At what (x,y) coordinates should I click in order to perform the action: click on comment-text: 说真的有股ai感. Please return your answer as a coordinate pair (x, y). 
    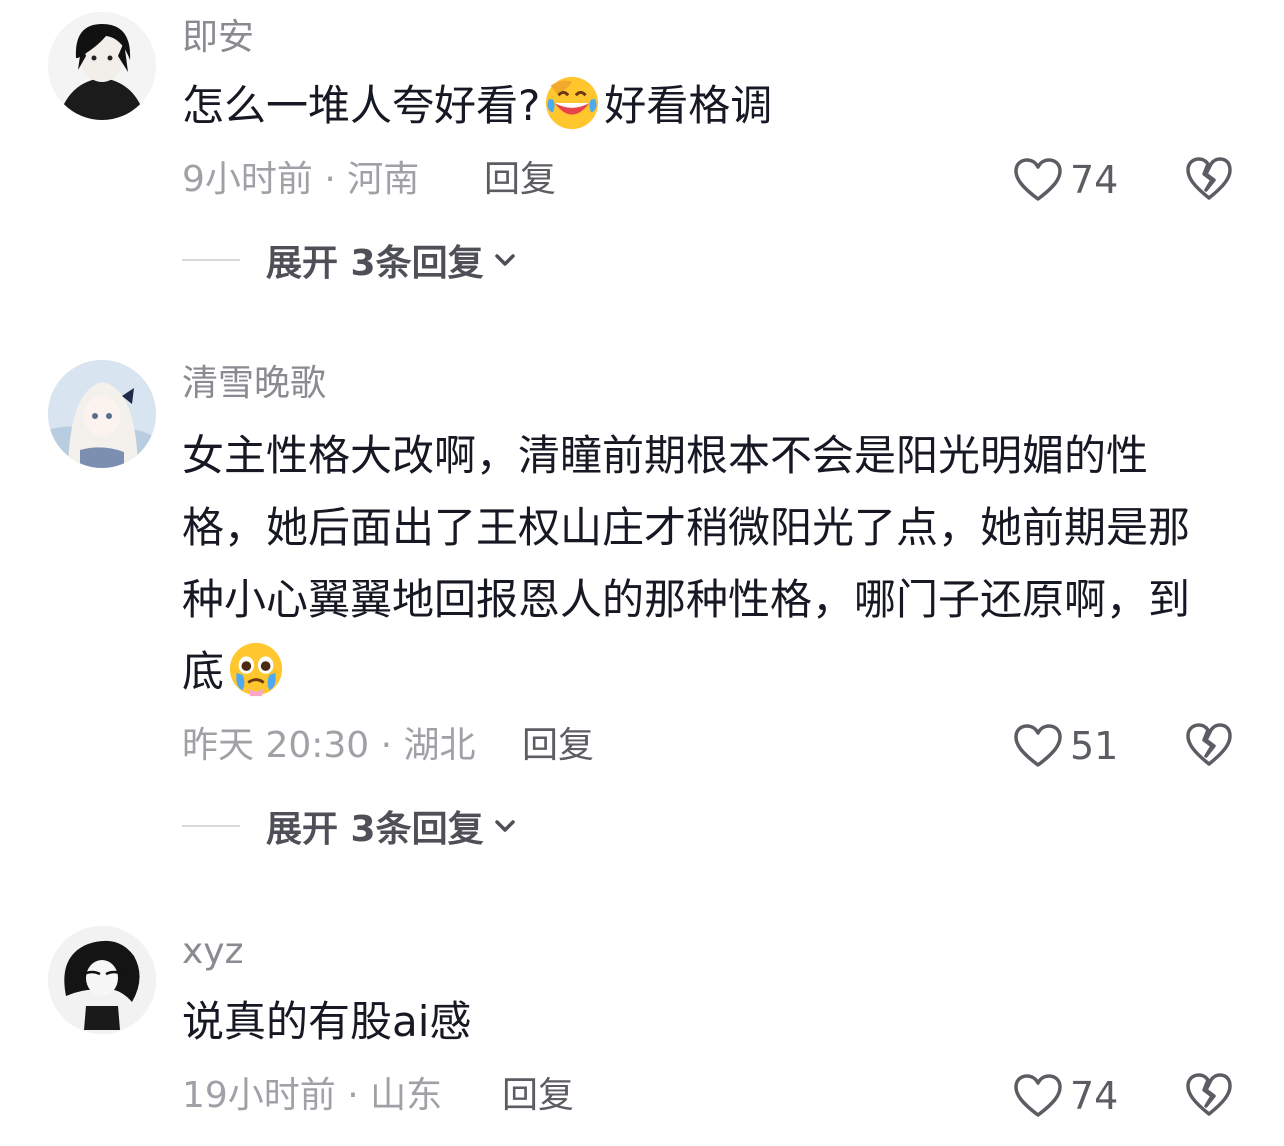
    Looking at the image, I should click on (327, 1021).